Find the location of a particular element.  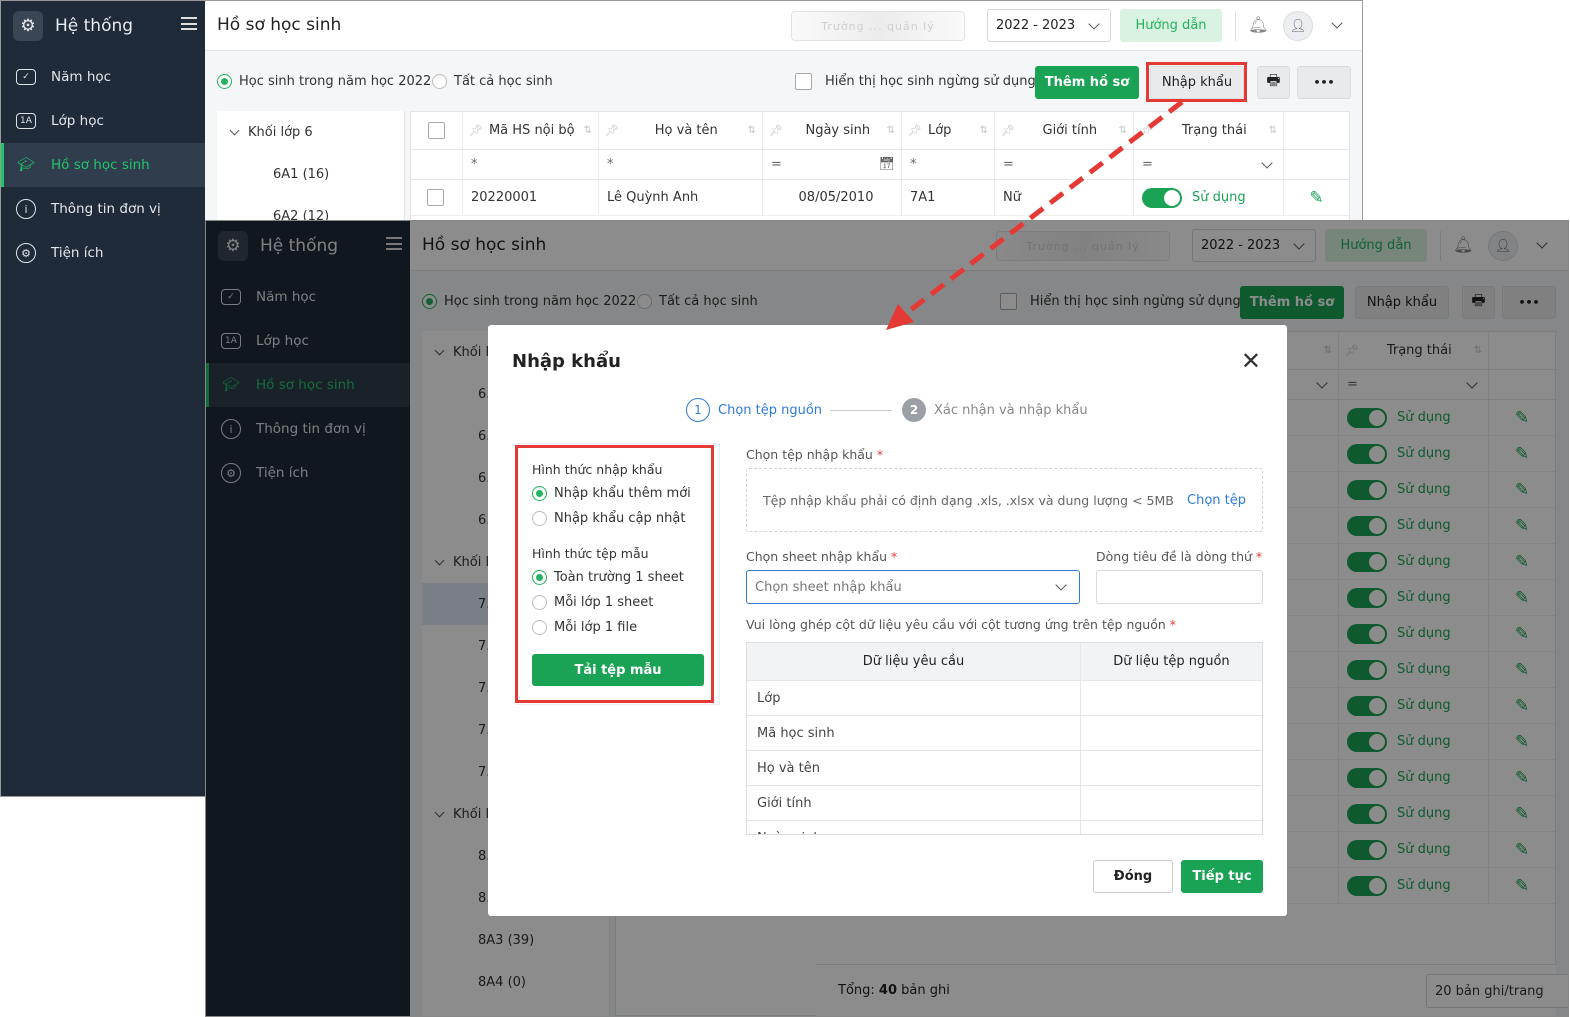

cell-status: Sử dụng is located at coordinates (1209, 197).